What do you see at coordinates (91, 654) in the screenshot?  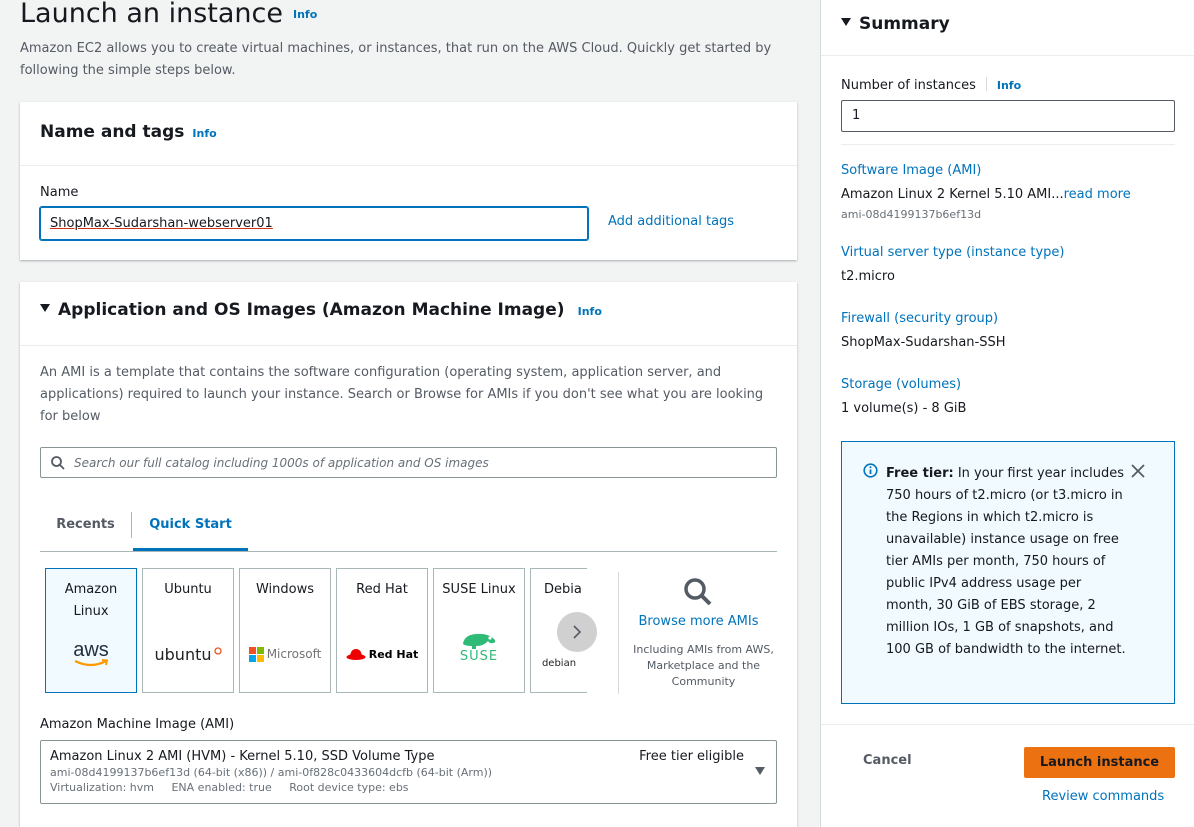 I see `aws-logo-icon: aws` at bounding box center [91, 654].